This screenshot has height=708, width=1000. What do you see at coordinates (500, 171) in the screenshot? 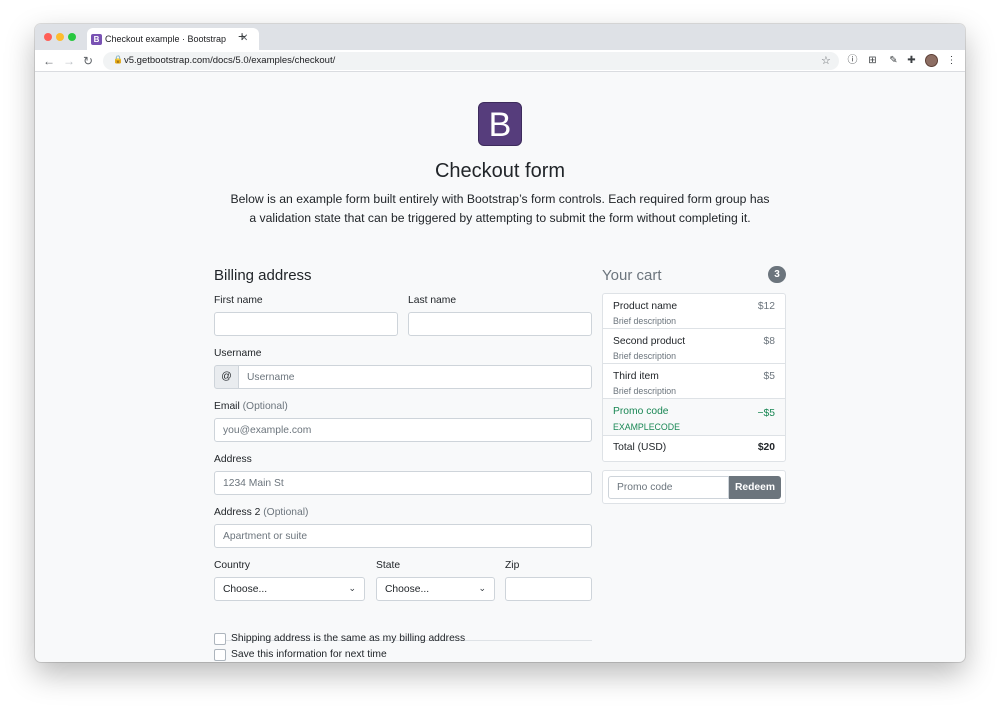
I see `page-title: Checkout form` at bounding box center [500, 171].